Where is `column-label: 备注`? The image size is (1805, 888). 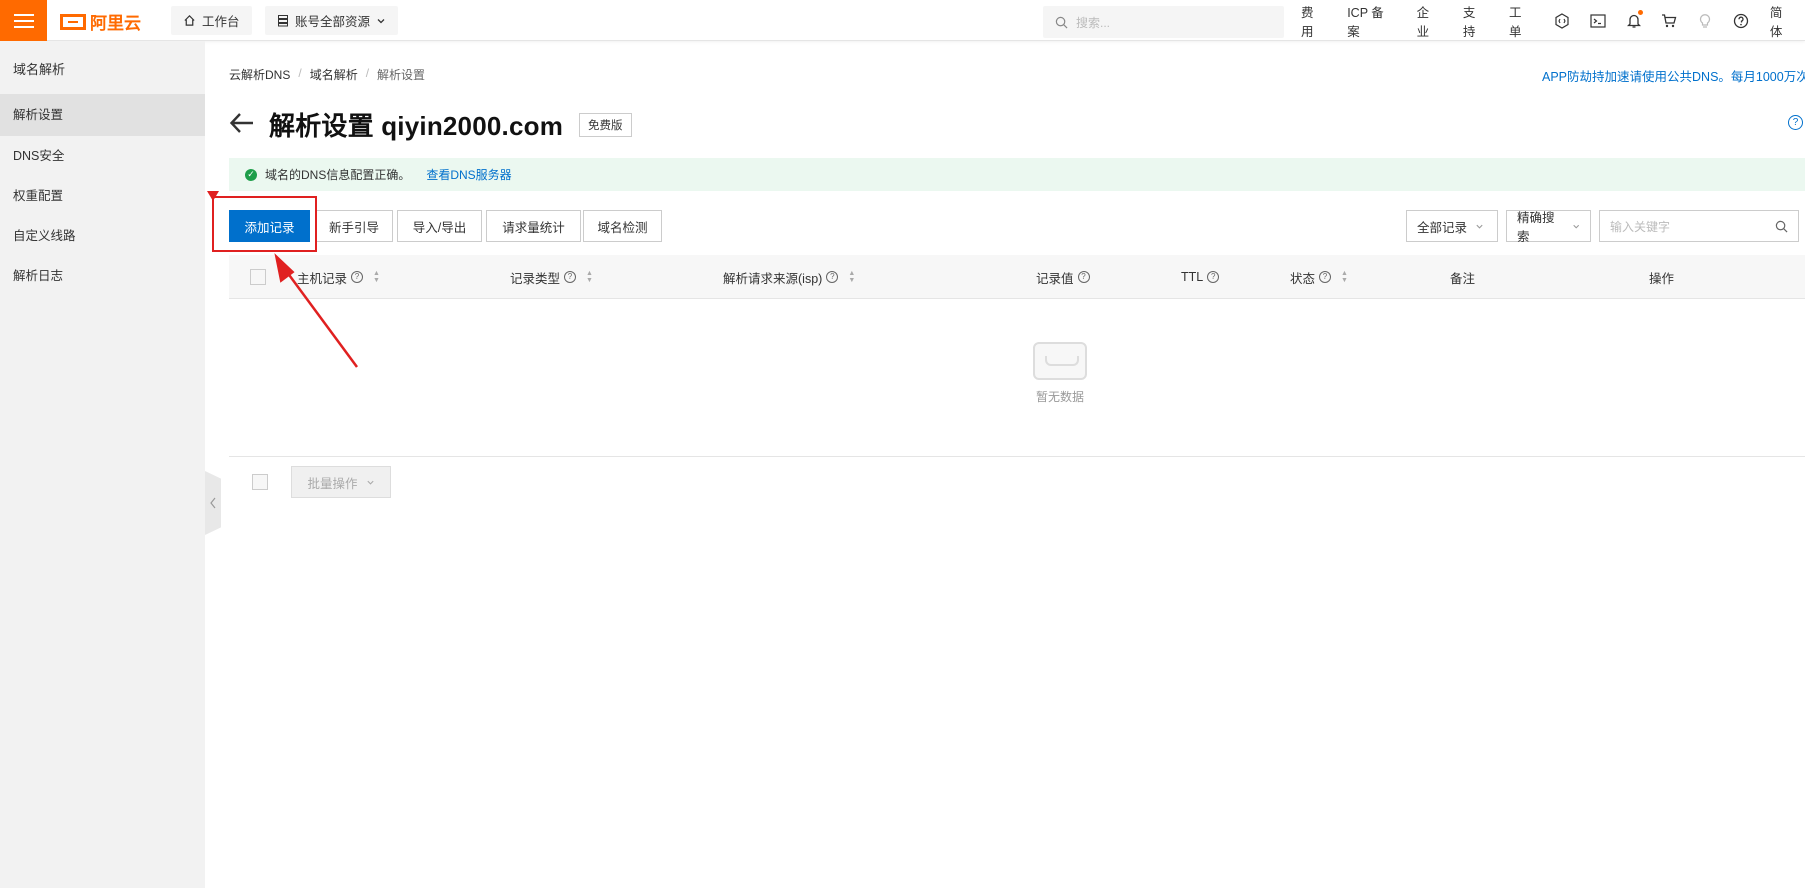
column-label: 备注 is located at coordinates (1463, 278).